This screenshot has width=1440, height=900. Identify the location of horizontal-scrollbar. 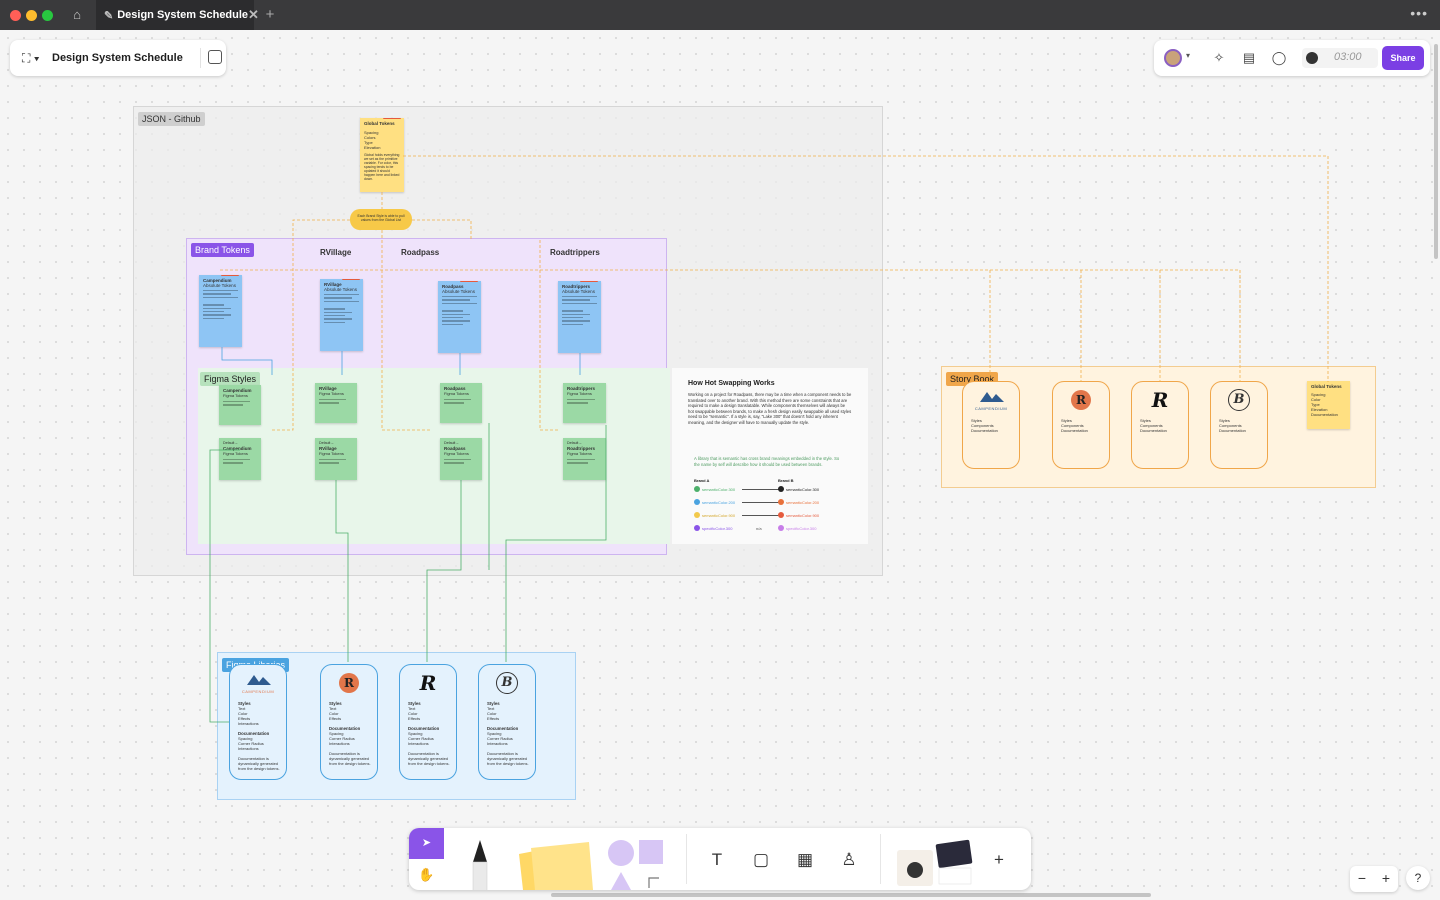
(851, 895).